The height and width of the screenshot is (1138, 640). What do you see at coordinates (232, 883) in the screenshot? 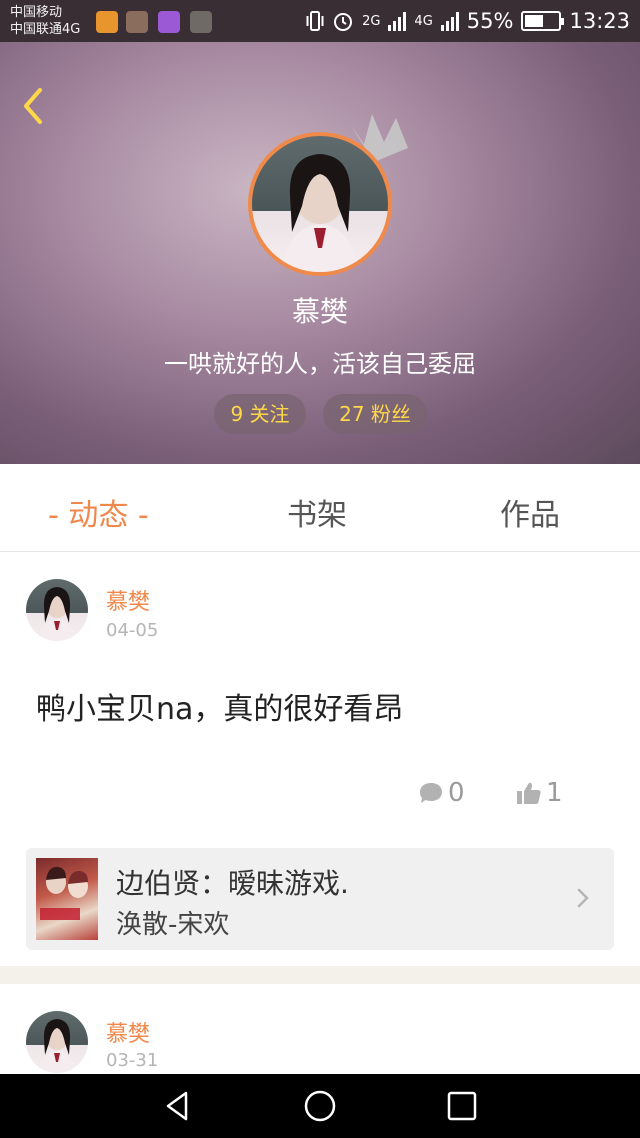
I see `book-title: 边伯贤：暧昧游戏.` at bounding box center [232, 883].